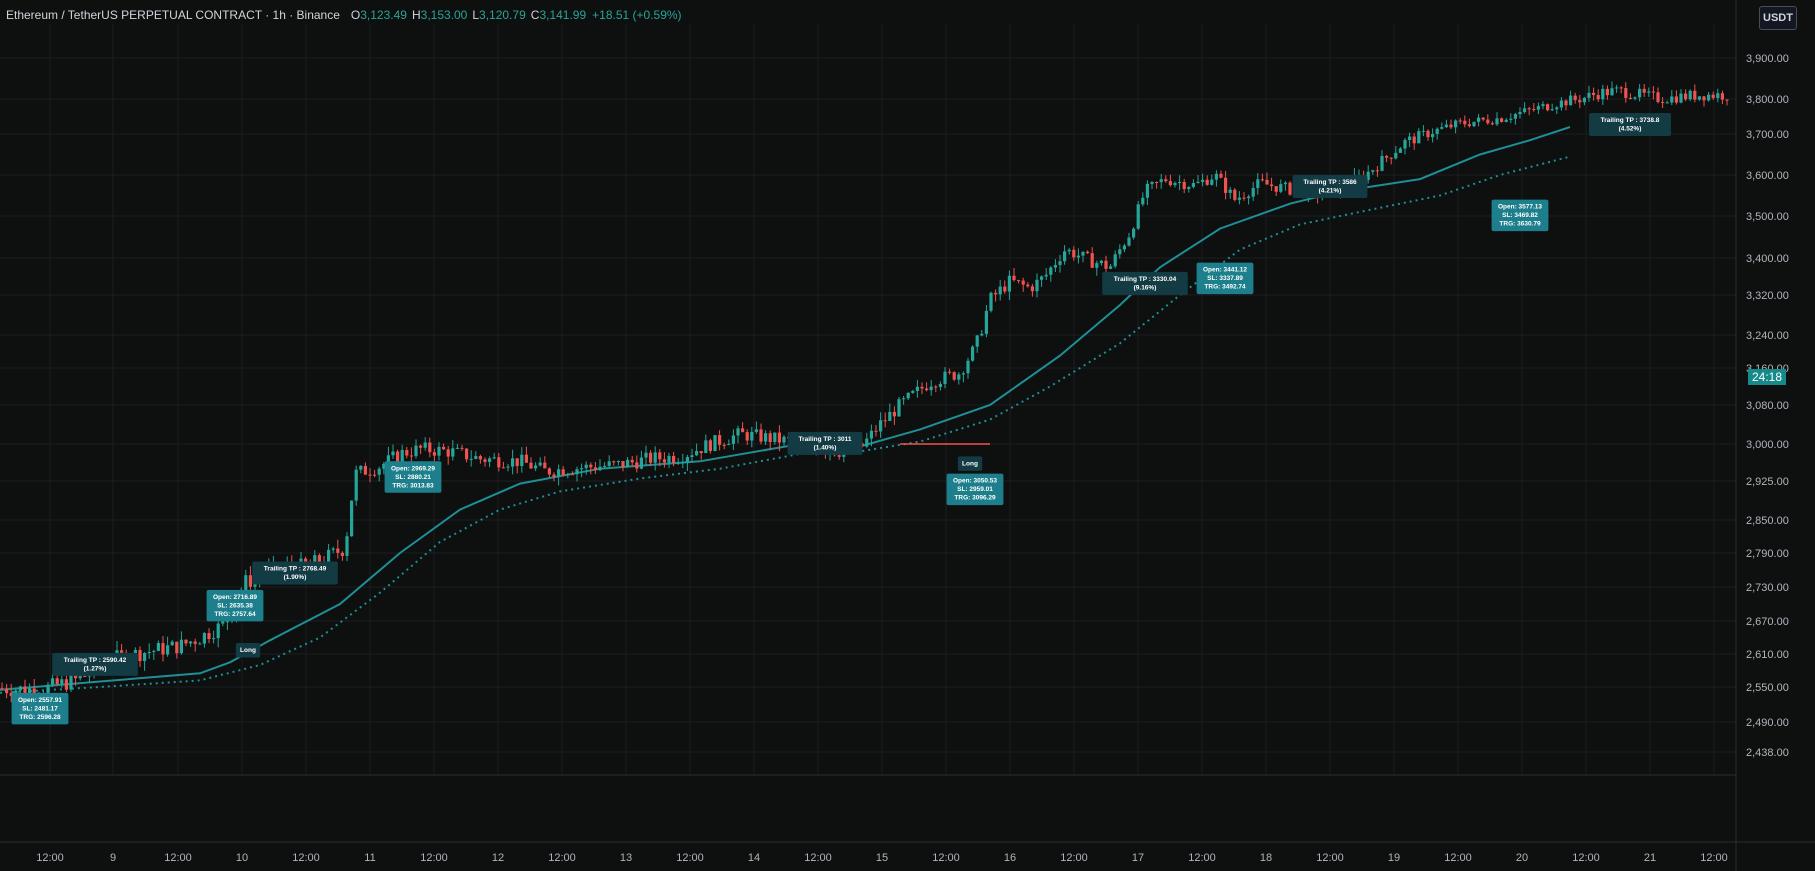 This screenshot has width=1815, height=871. I want to click on trade-annotation: Open: 2716.89SL: 2635.38 TRG: 2757.64, so click(235, 605).